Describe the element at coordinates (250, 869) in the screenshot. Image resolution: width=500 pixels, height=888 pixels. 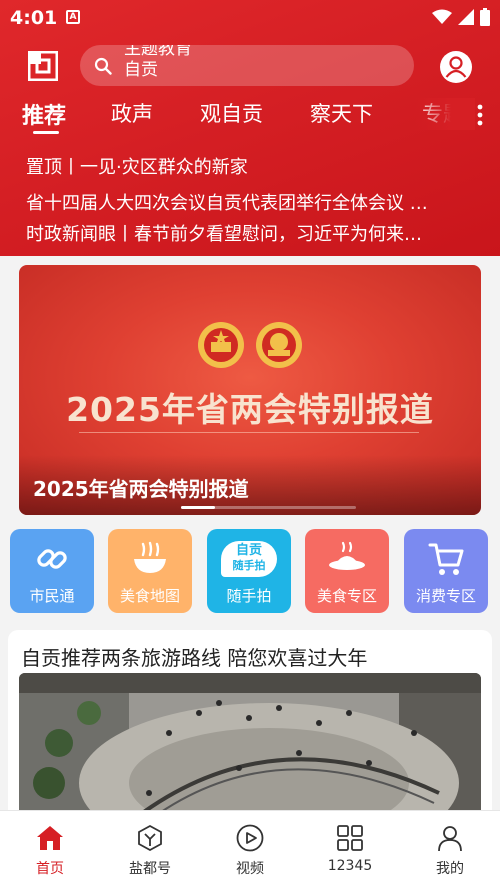
I see `nav-label: 视频` at that location.